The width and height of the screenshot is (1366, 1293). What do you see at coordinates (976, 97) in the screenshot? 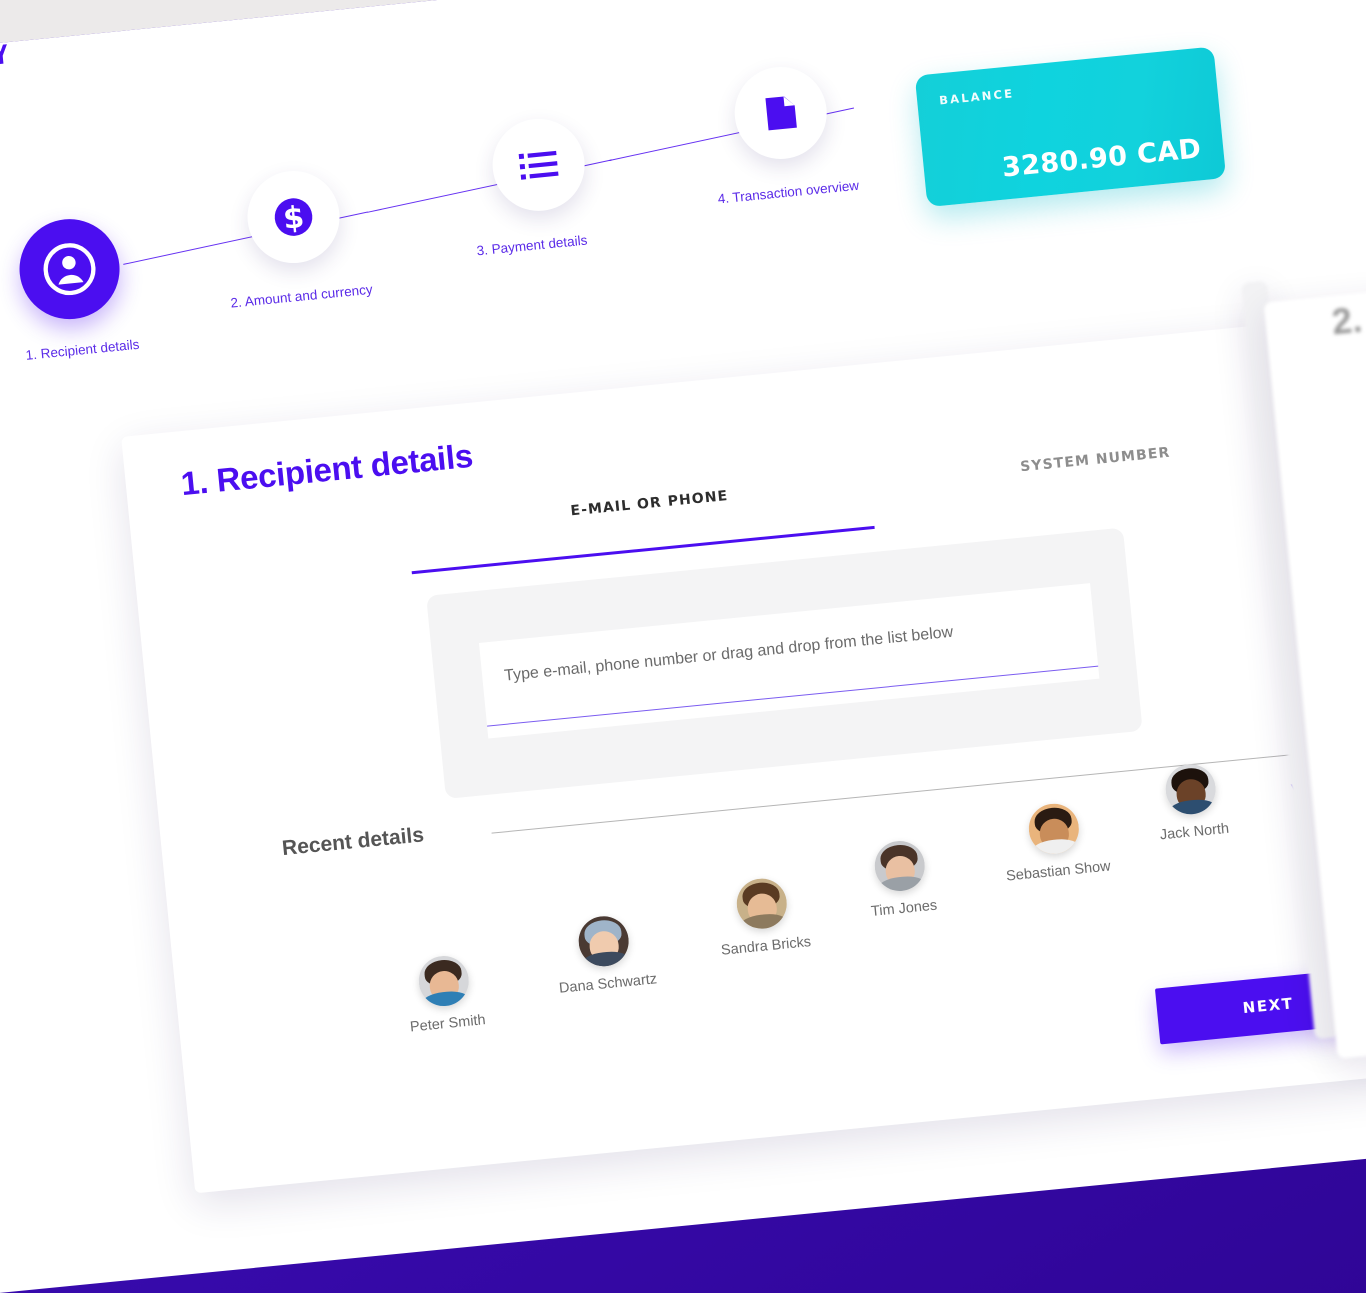
I see `balance-label: BALANCE` at bounding box center [976, 97].